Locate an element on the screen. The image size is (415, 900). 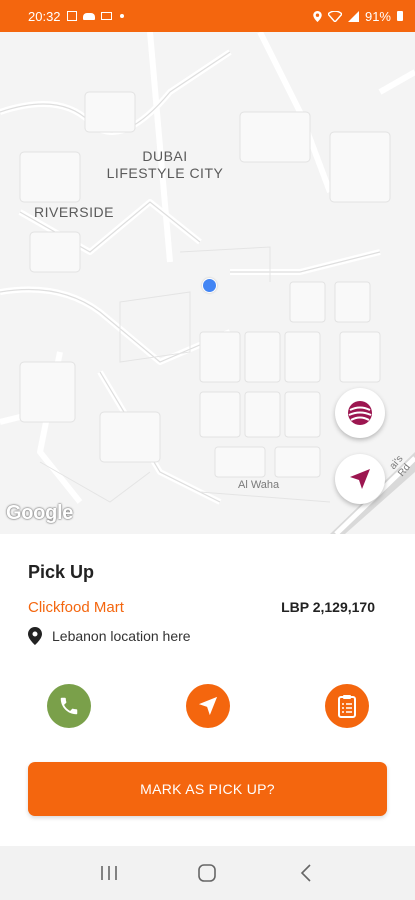
map-label-line2: LIFESTYLE CITY is located at coordinates (165, 173).